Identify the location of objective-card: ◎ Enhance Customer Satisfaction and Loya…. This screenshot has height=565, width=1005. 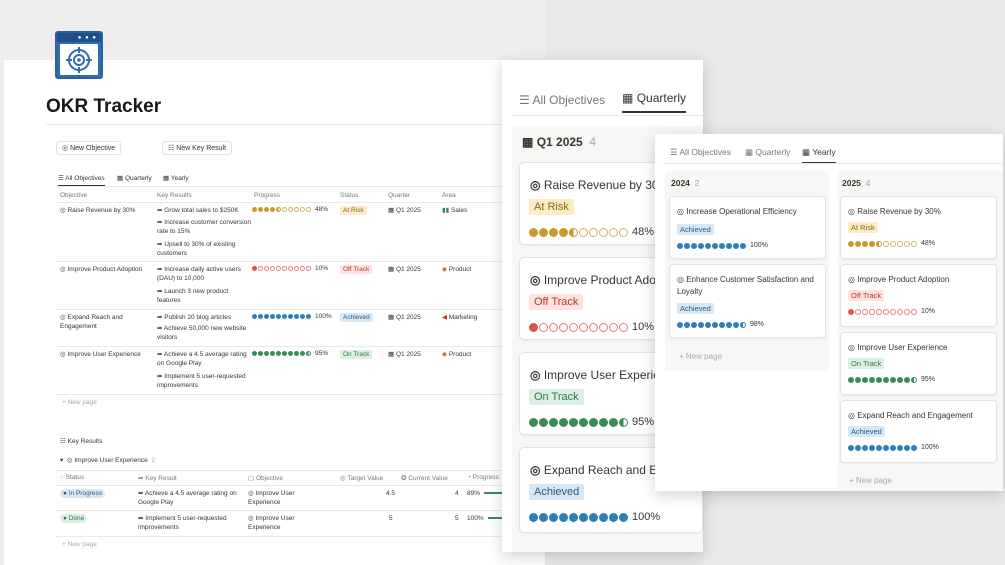
(747, 301).